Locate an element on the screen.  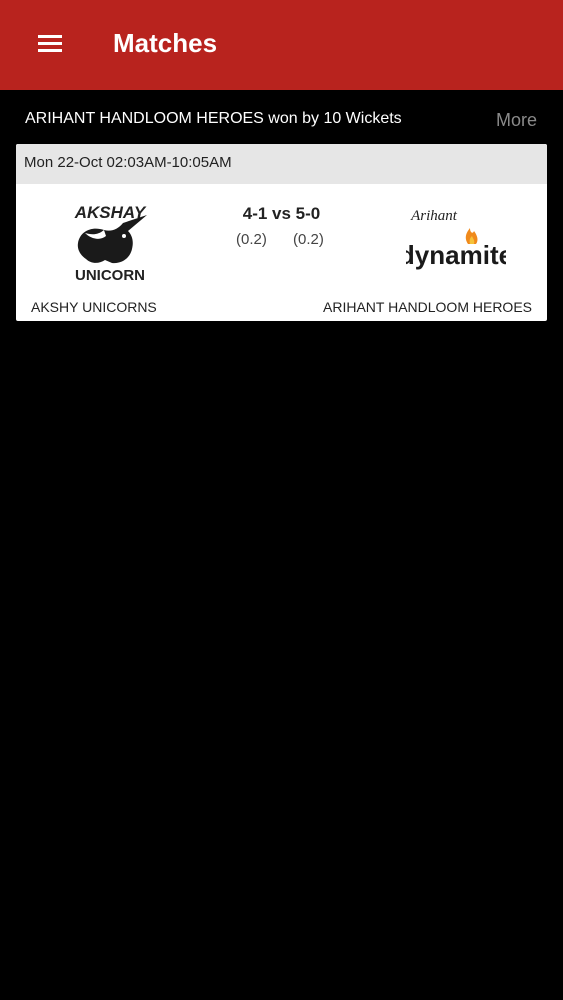
home-team-overs: (0.2) is located at coordinates (251, 239).